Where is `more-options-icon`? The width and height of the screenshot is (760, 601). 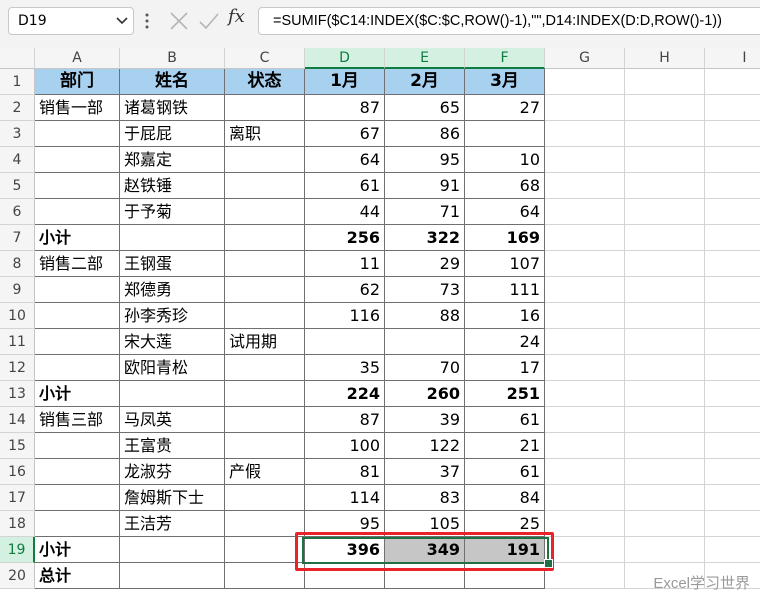
more-options-icon is located at coordinates (147, 21).